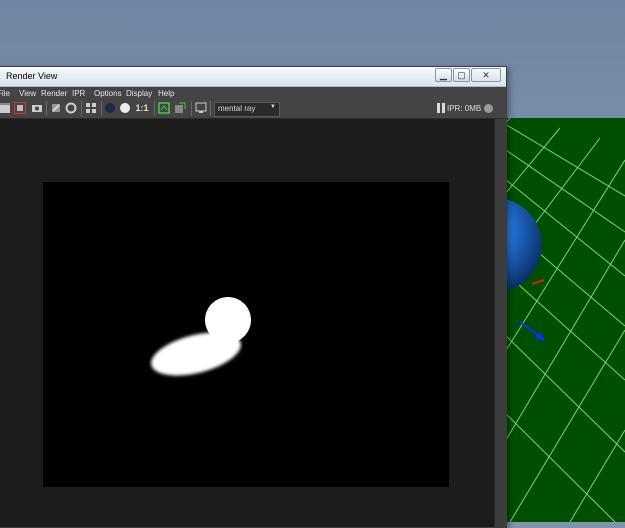 The height and width of the screenshot is (528, 625). What do you see at coordinates (228, 320) in the screenshot?
I see `sphere-matte-shape` at bounding box center [228, 320].